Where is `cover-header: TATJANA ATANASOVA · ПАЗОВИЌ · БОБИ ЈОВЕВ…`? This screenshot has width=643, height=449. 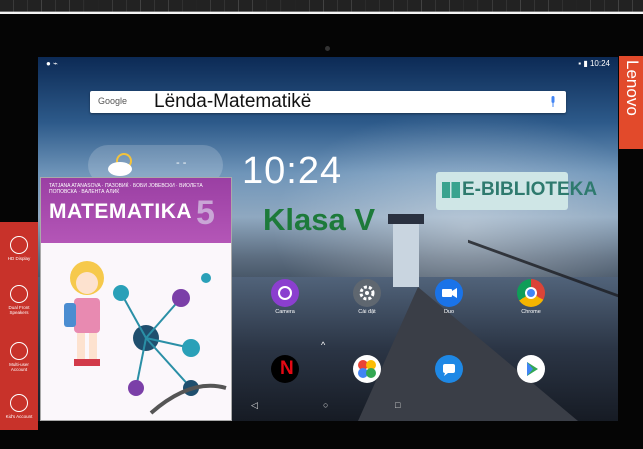 cover-header: TATJANA ATANASOVA · ПАЗОВИЌ · БОБИ ЈОВЕВ… is located at coordinates (136, 210).